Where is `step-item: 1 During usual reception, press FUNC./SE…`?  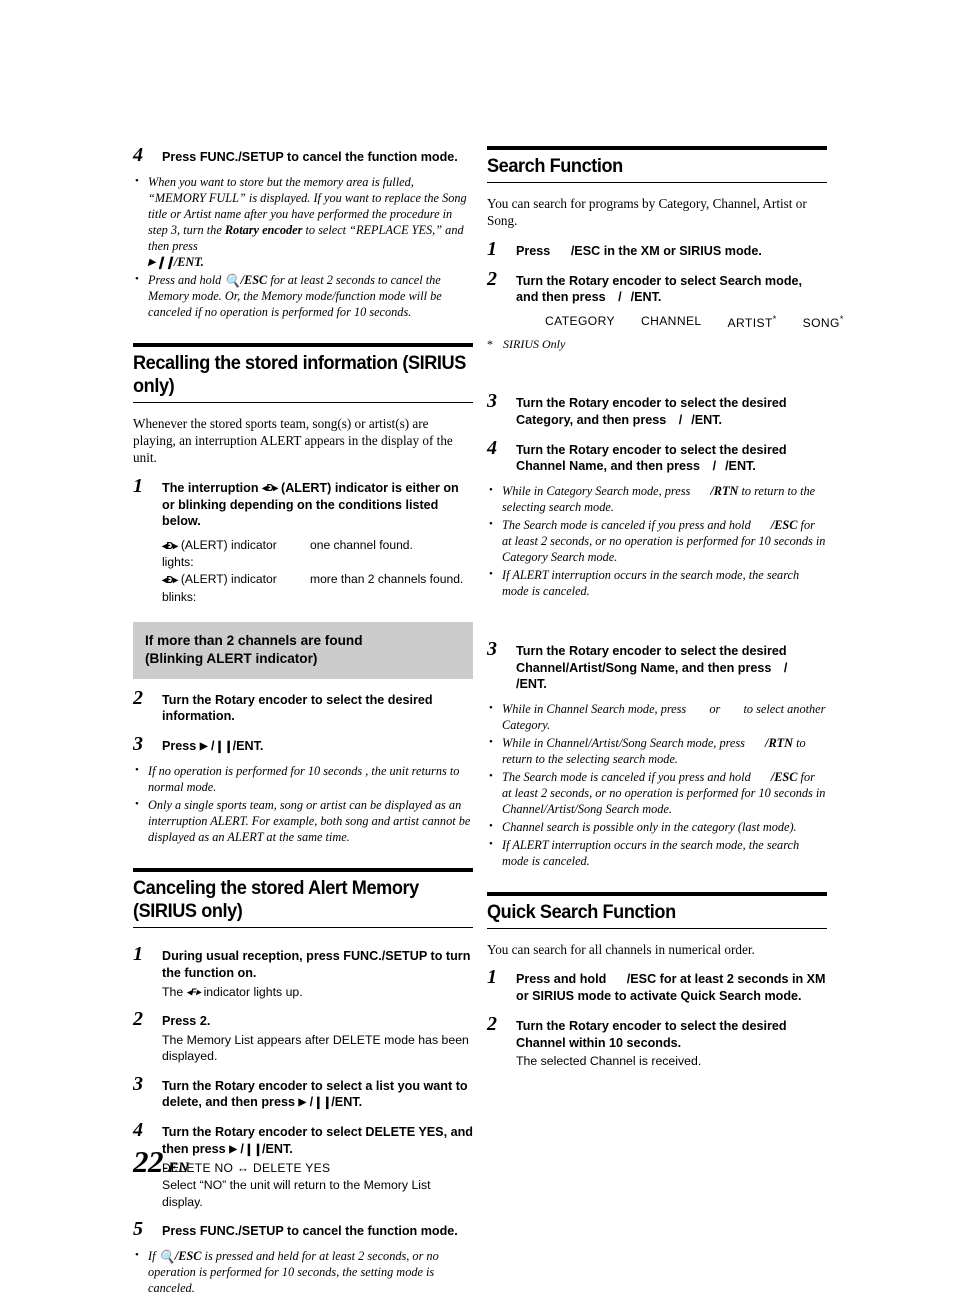 step-item: 1 During usual reception, press FUNC./SE… is located at coordinates (303, 972).